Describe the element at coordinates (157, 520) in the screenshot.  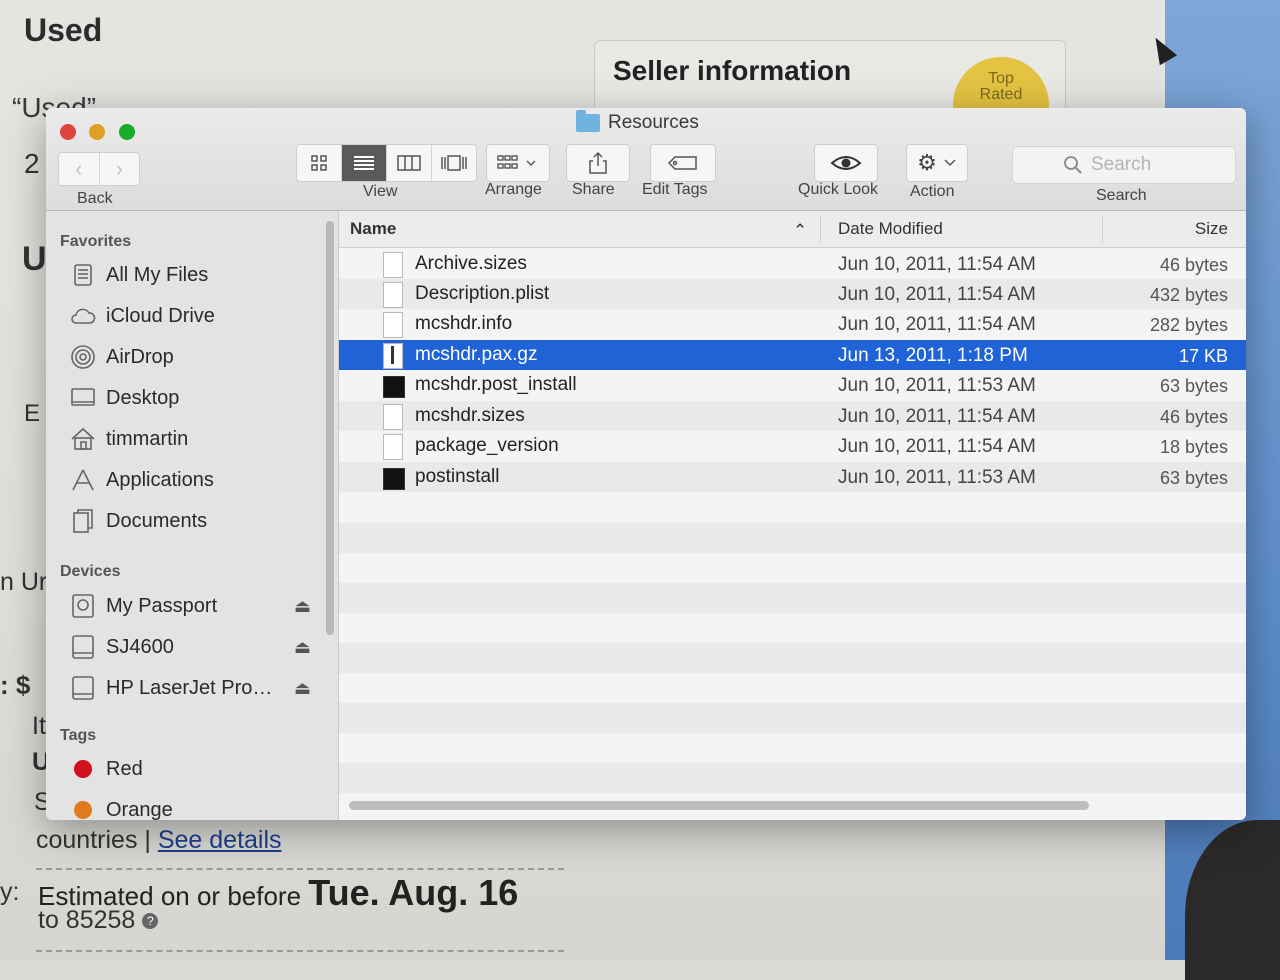
I see `sidebar-item-label: Documents` at that location.